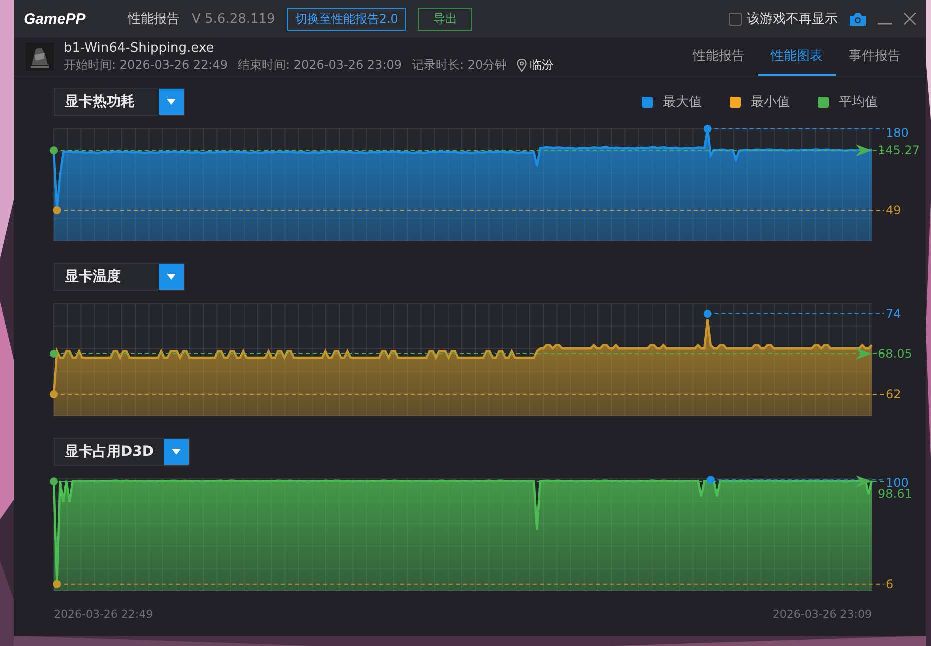  What do you see at coordinates (890, 584) in the screenshot?
I see `min-value: 6` at bounding box center [890, 584].